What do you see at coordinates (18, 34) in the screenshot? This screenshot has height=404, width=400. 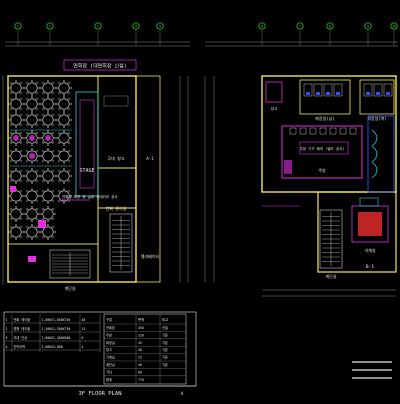 I see `grid-bubble: 1` at bounding box center [18, 34].